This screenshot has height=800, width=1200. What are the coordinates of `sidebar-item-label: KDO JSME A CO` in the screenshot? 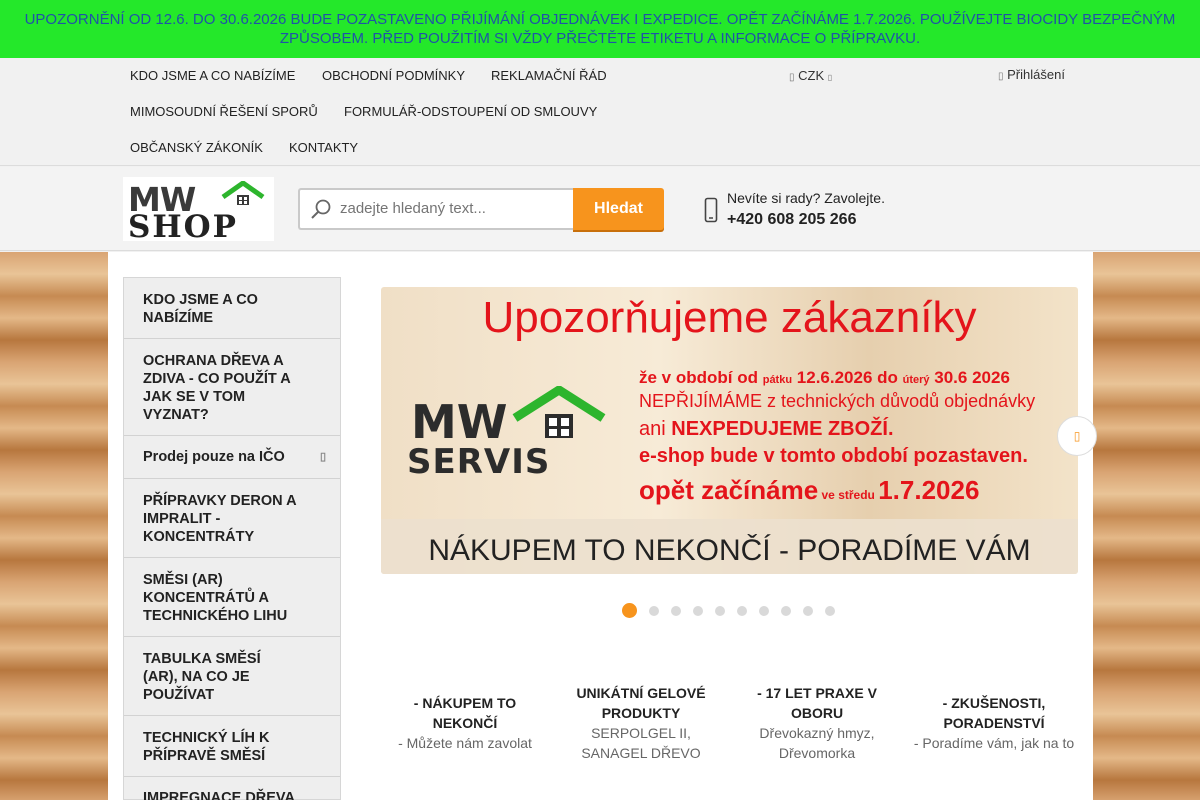 It's located at (200, 300).